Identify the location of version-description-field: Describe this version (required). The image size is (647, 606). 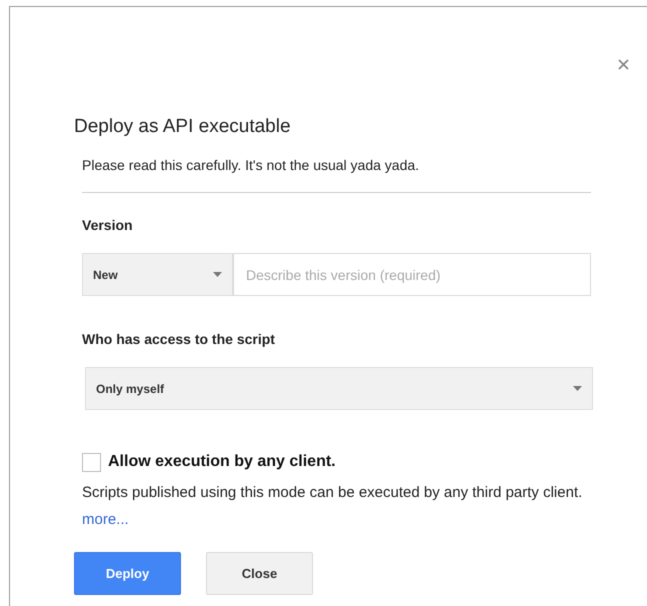
(412, 274).